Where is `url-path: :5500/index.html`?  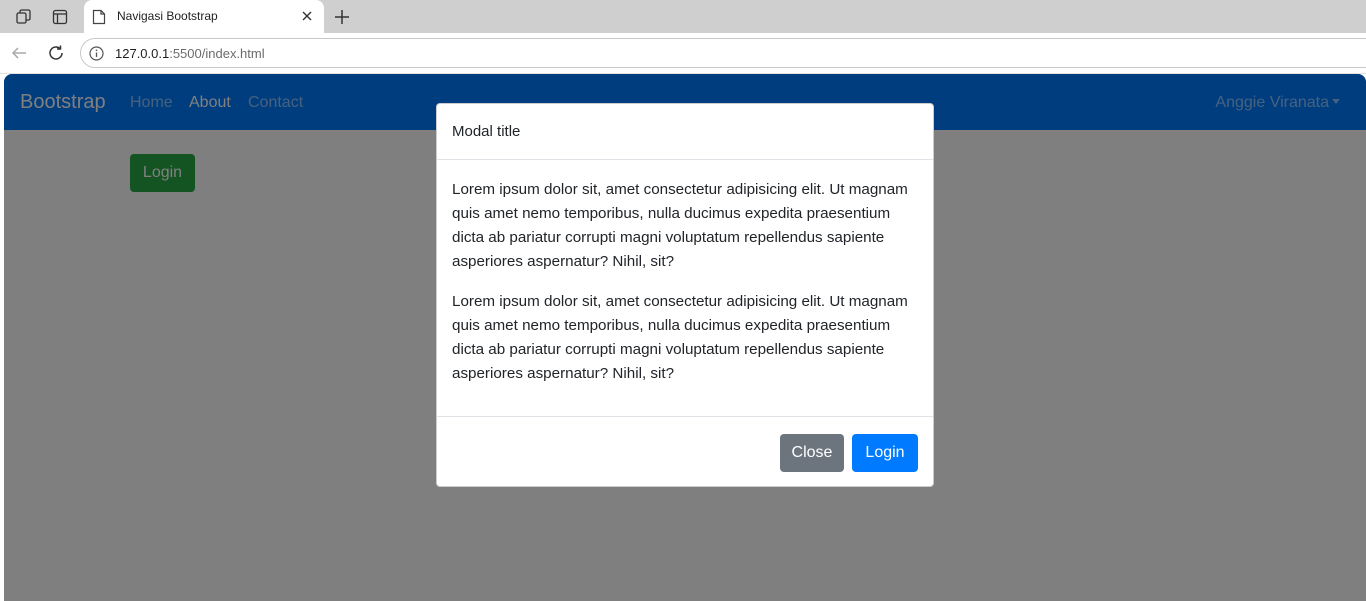 url-path: :5500/index.html is located at coordinates (217, 53).